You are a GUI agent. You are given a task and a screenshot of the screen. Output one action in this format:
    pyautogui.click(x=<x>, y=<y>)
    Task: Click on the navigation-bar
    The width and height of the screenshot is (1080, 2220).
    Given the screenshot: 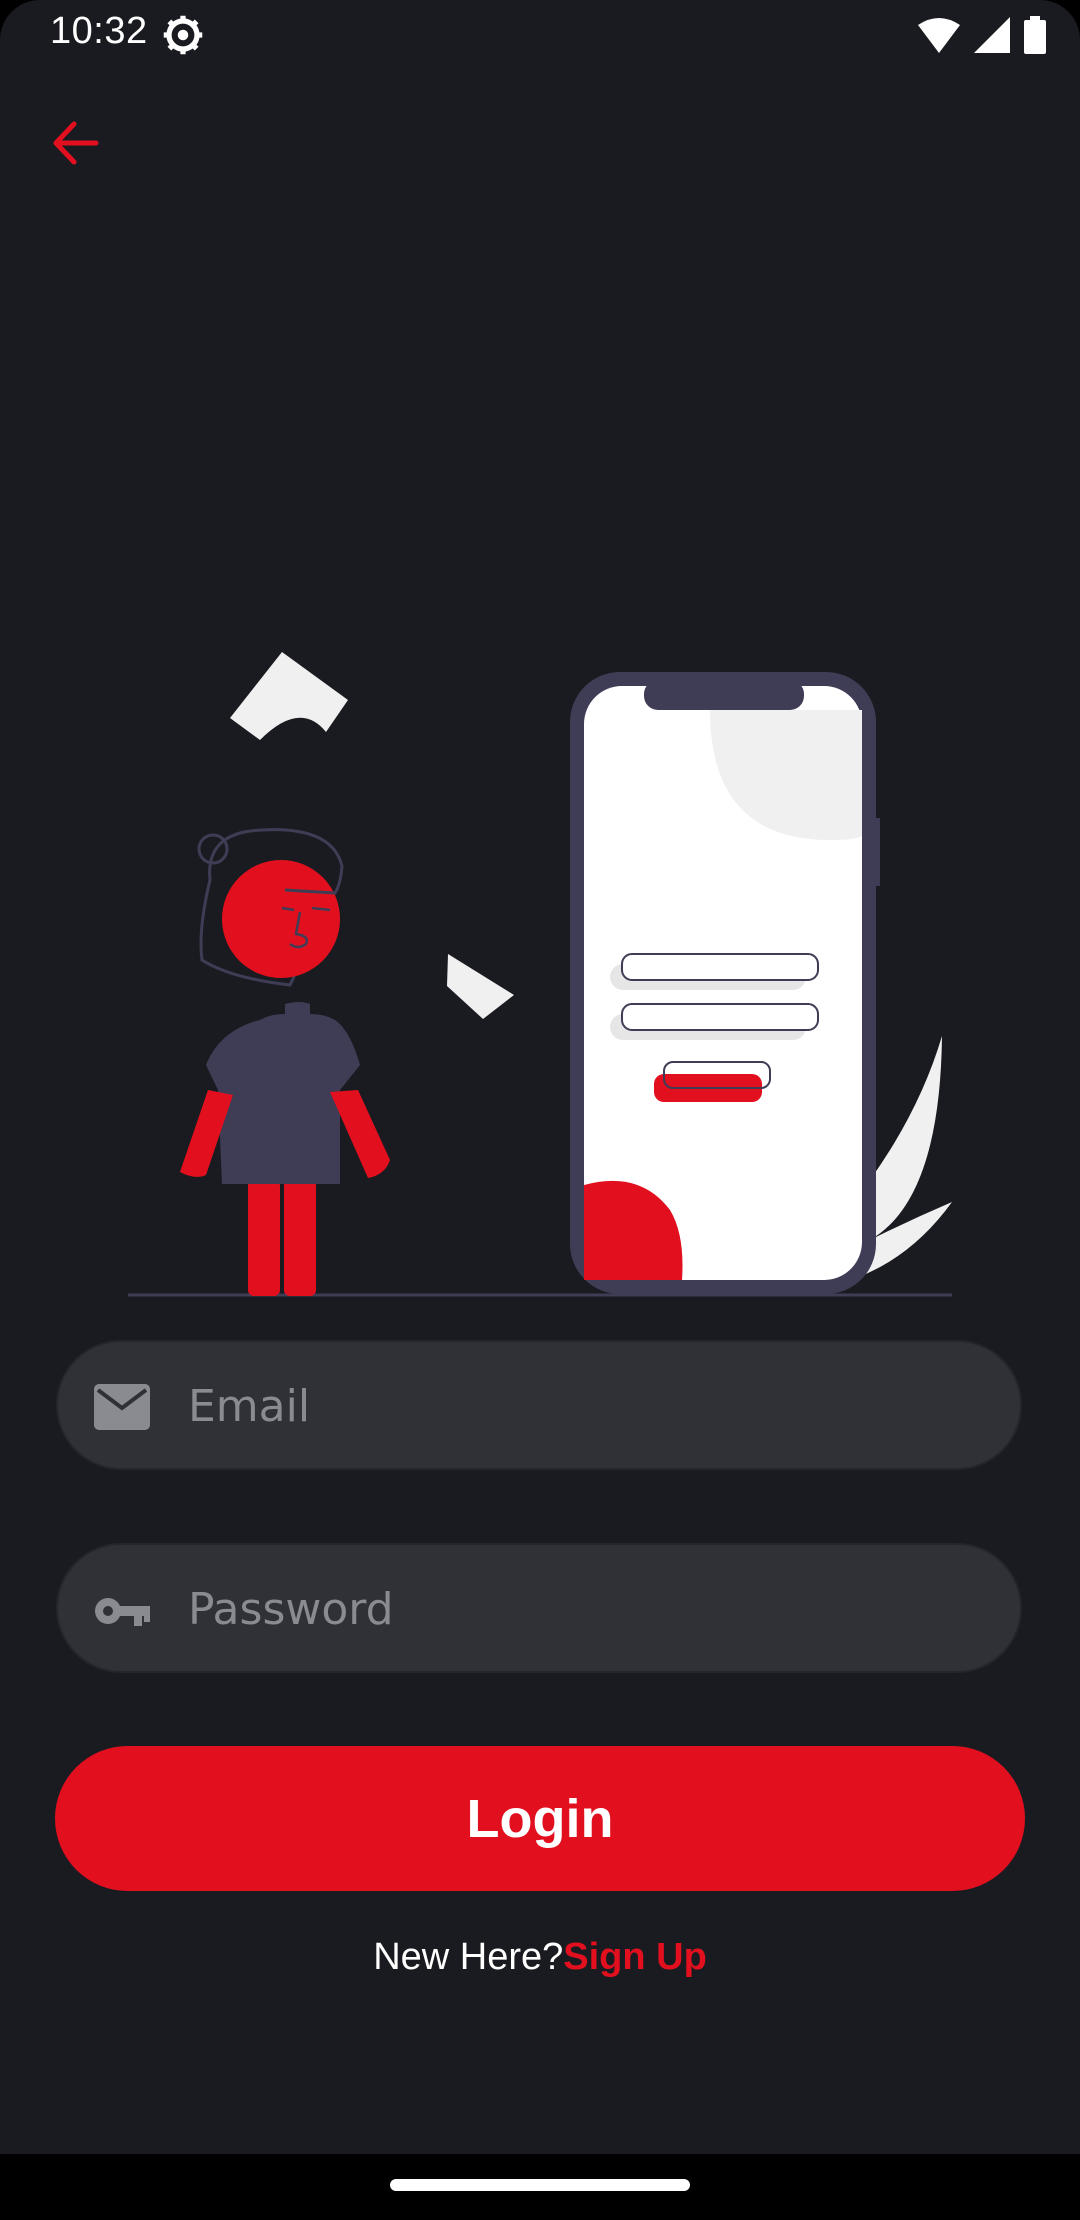 What is the action you would take?
    pyautogui.click(x=540, y=2187)
    